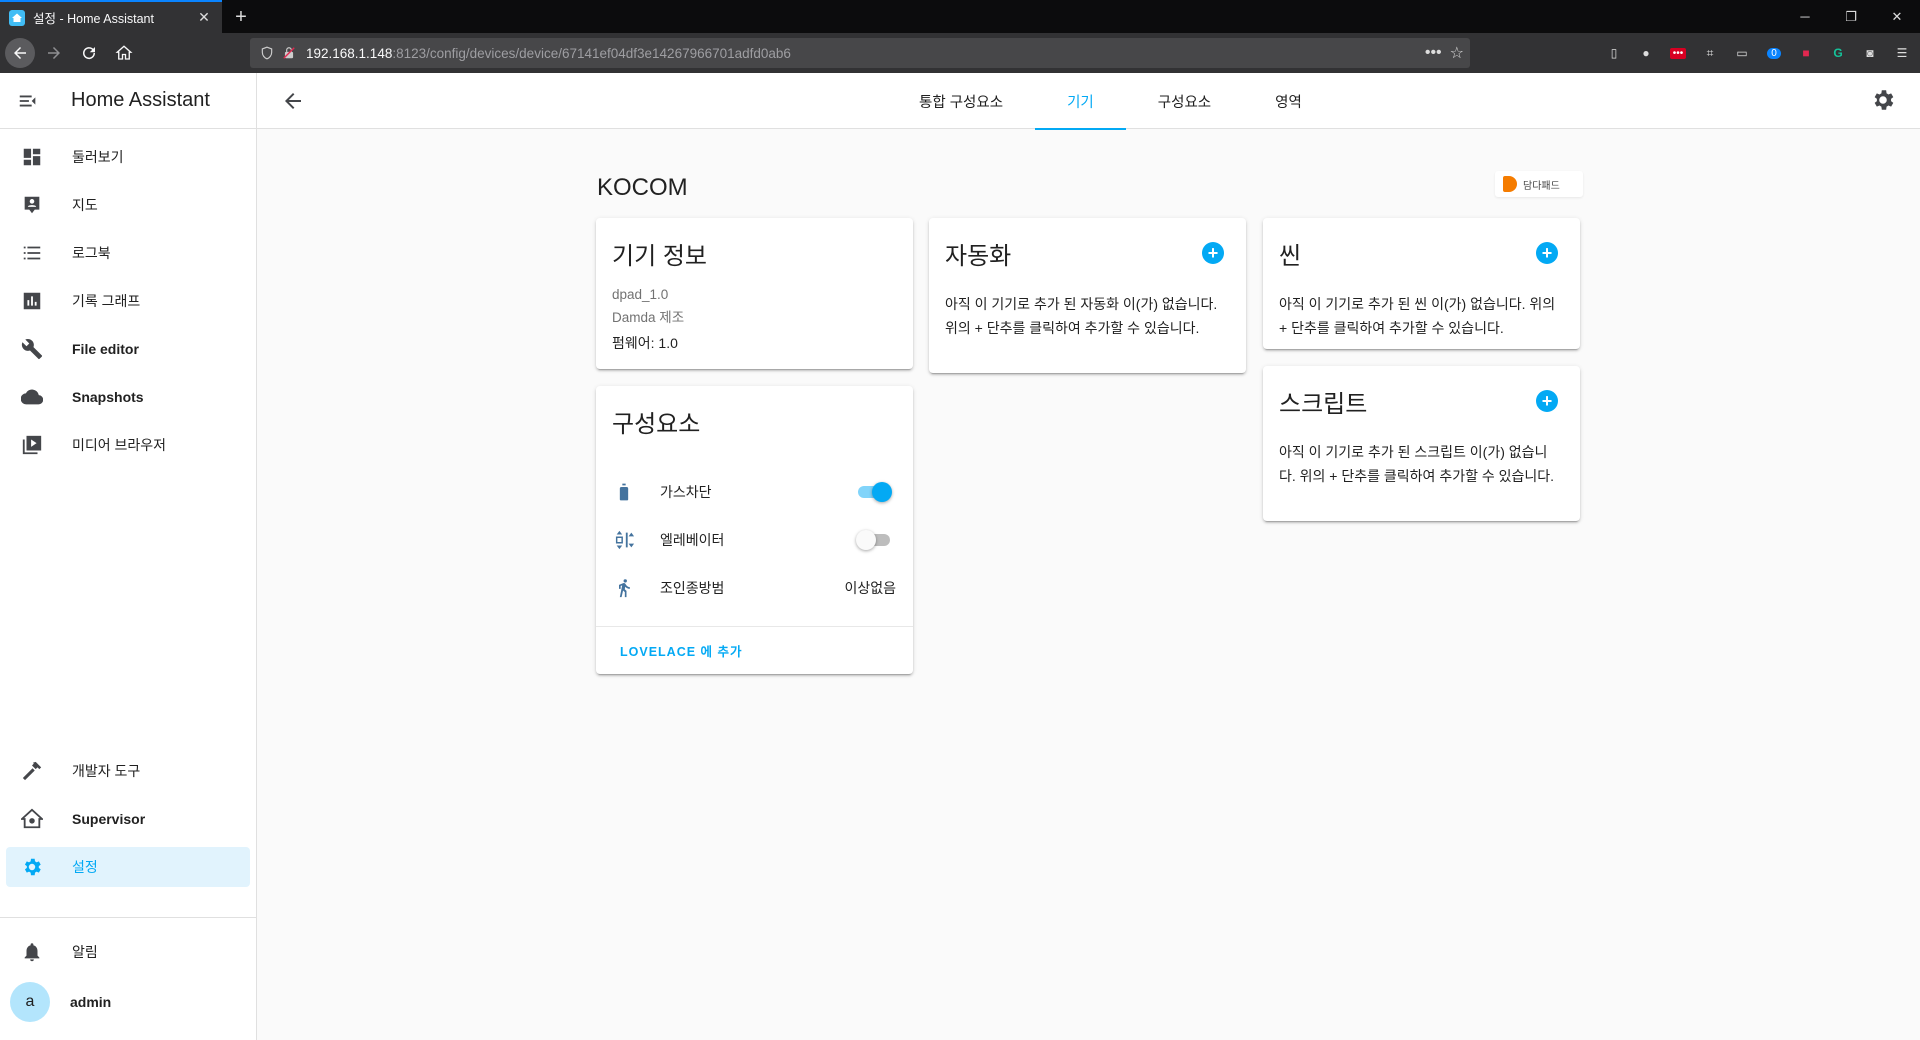 This screenshot has height=1040, width=1920. Describe the element at coordinates (105, 349) in the screenshot. I see `sidebar-item-label: File editor` at that location.